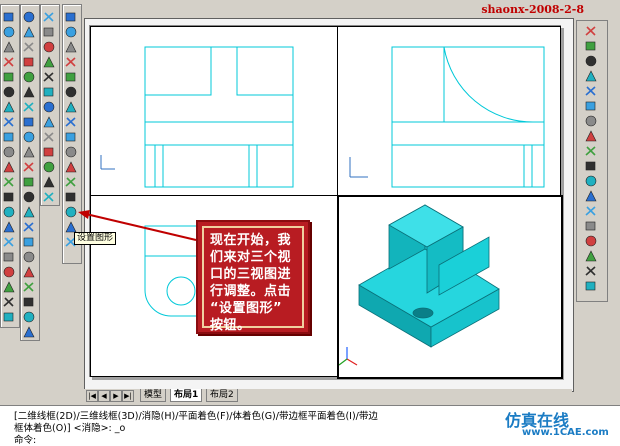 Image resolution: width=620 pixels, height=446 pixels. I want to click on command-prompt: 命令:, so click(25, 439).